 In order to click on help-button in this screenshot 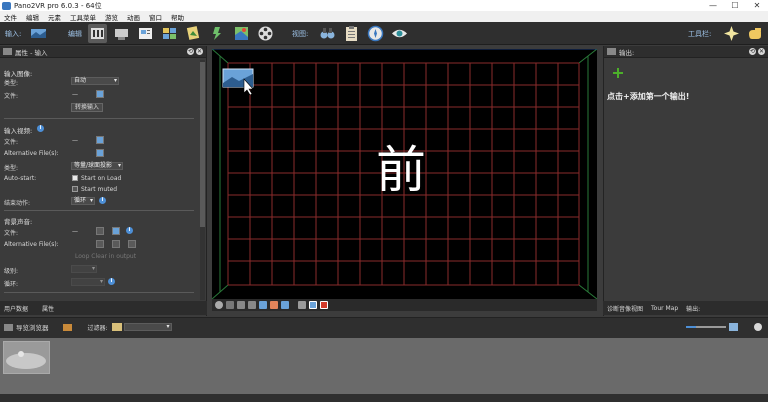, I will do `click(754, 33)`.